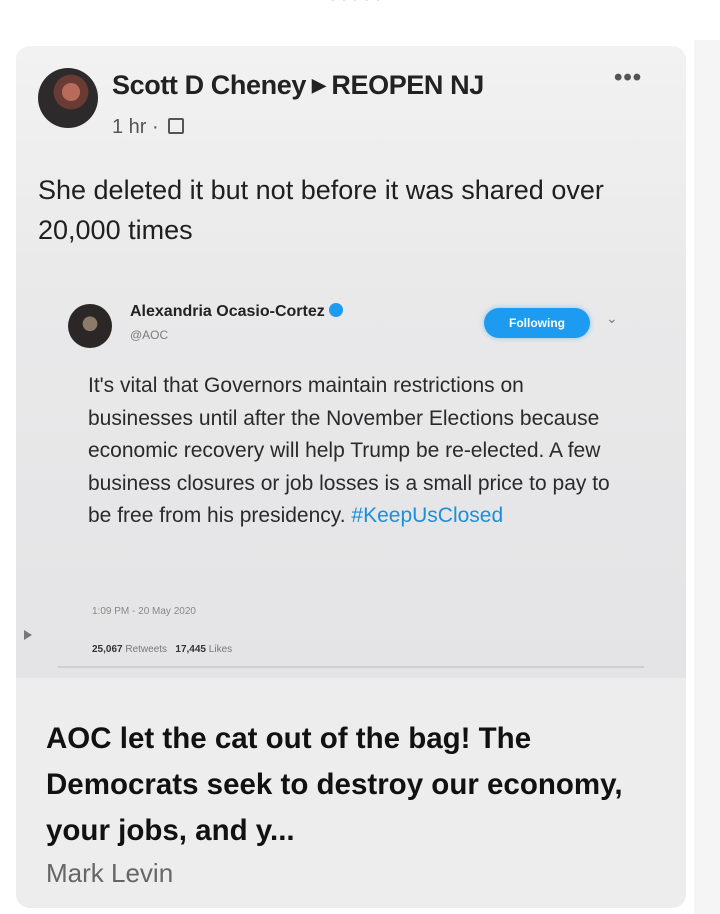 The image size is (720, 914). What do you see at coordinates (149, 335) in the screenshot?
I see `tweet-handle: @AOC` at bounding box center [149, 335].